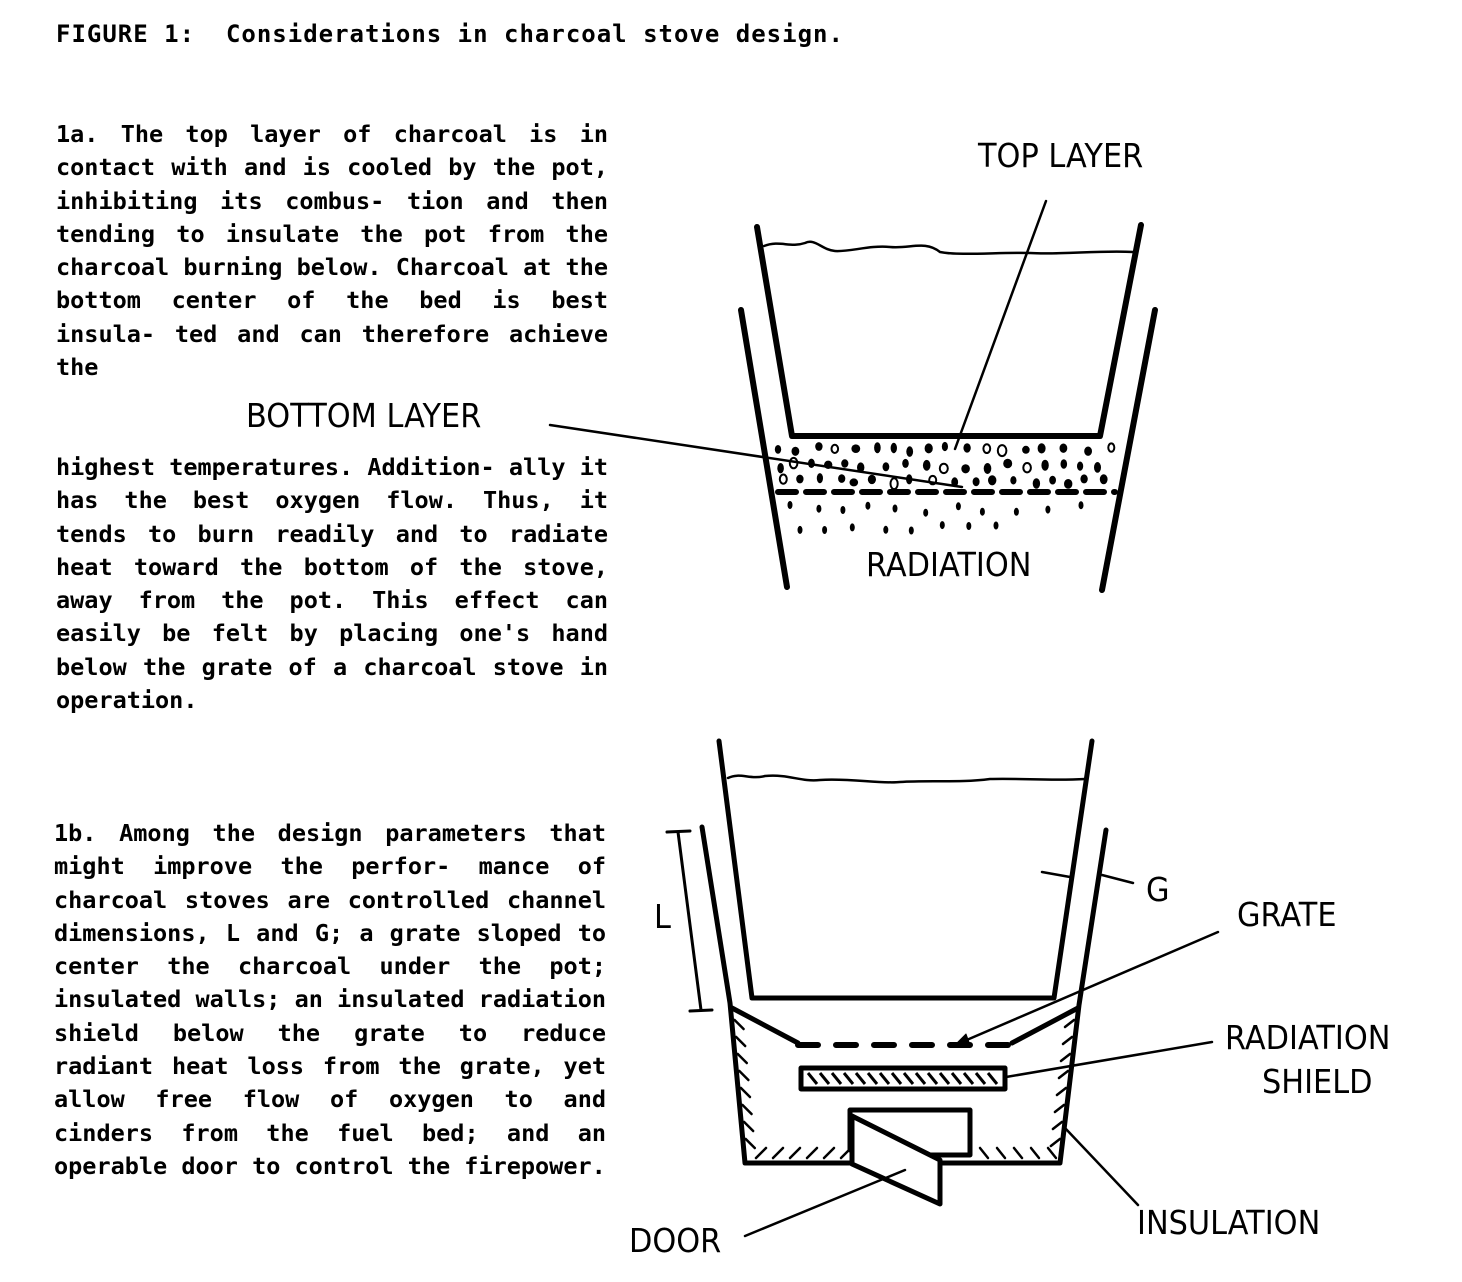  Describe the element at coordinates (904, 995) in the screenshot. I see `stove-wall-left-1b` at that location.